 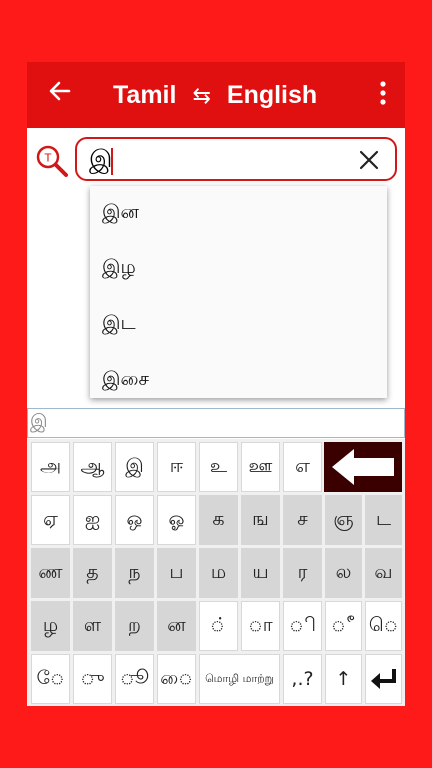 What do you see at coordinates (302, 520) in the screenshot?
I see `key: ச` at bounding box center [302, 520].